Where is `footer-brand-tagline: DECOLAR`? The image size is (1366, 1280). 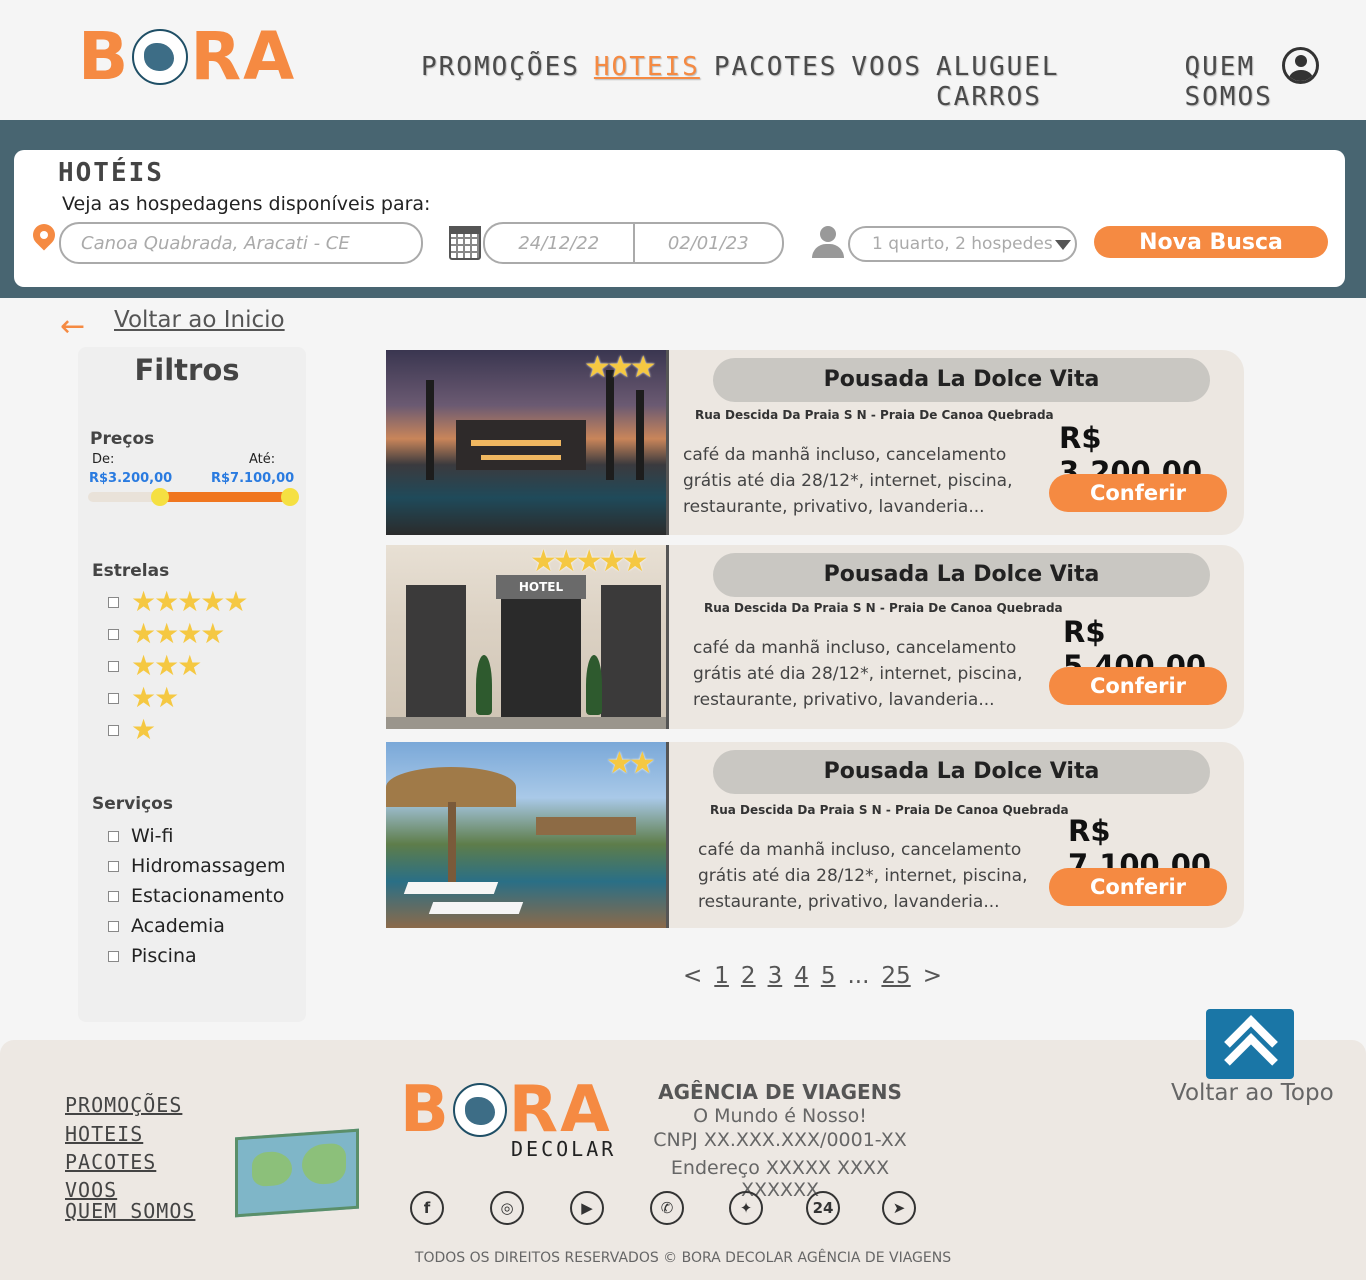 footer-brand-tagline: DECOLAR is located at coordinates (564, 1149).